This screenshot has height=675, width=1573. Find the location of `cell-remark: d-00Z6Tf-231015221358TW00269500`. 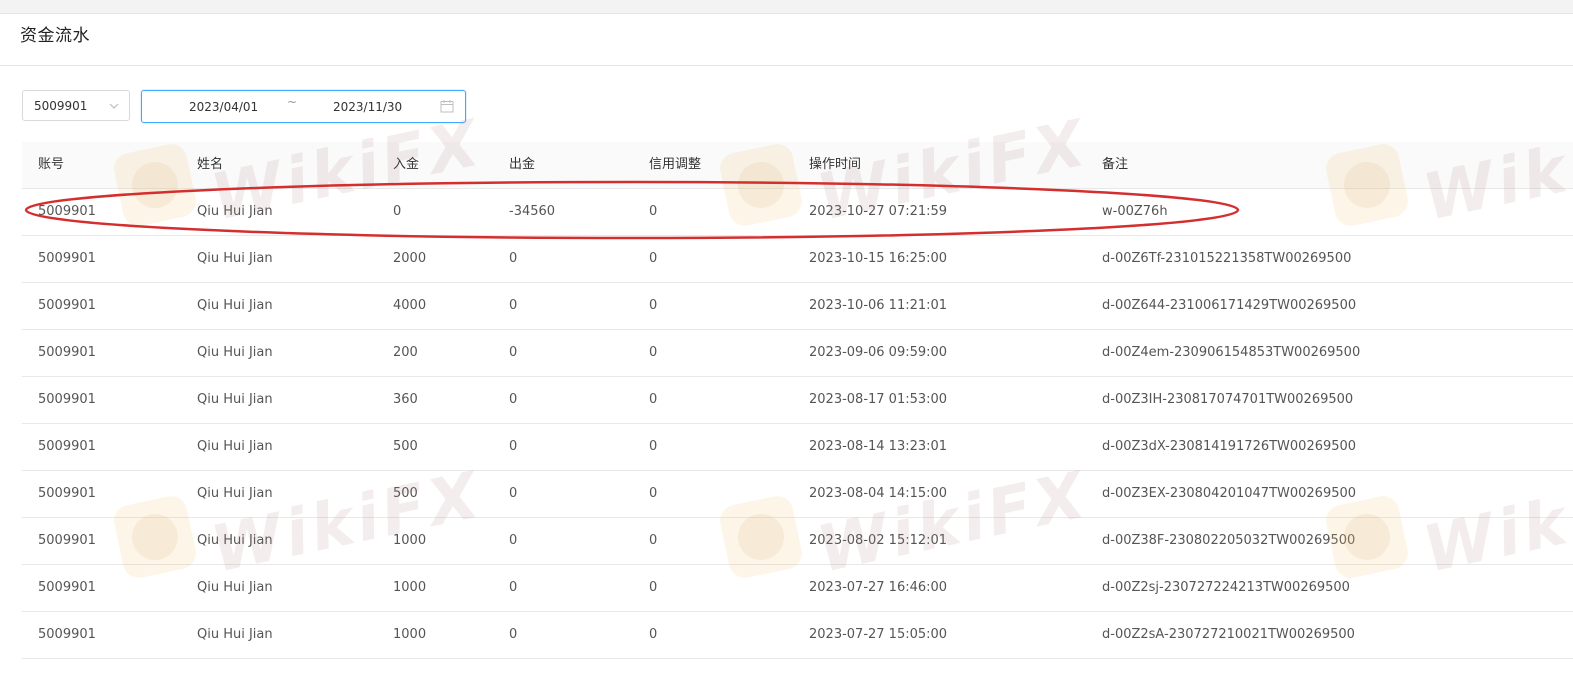

cell-remark: d-00Z6Tf-231015221358TW00269500 is located at coordinates (1227, 258).